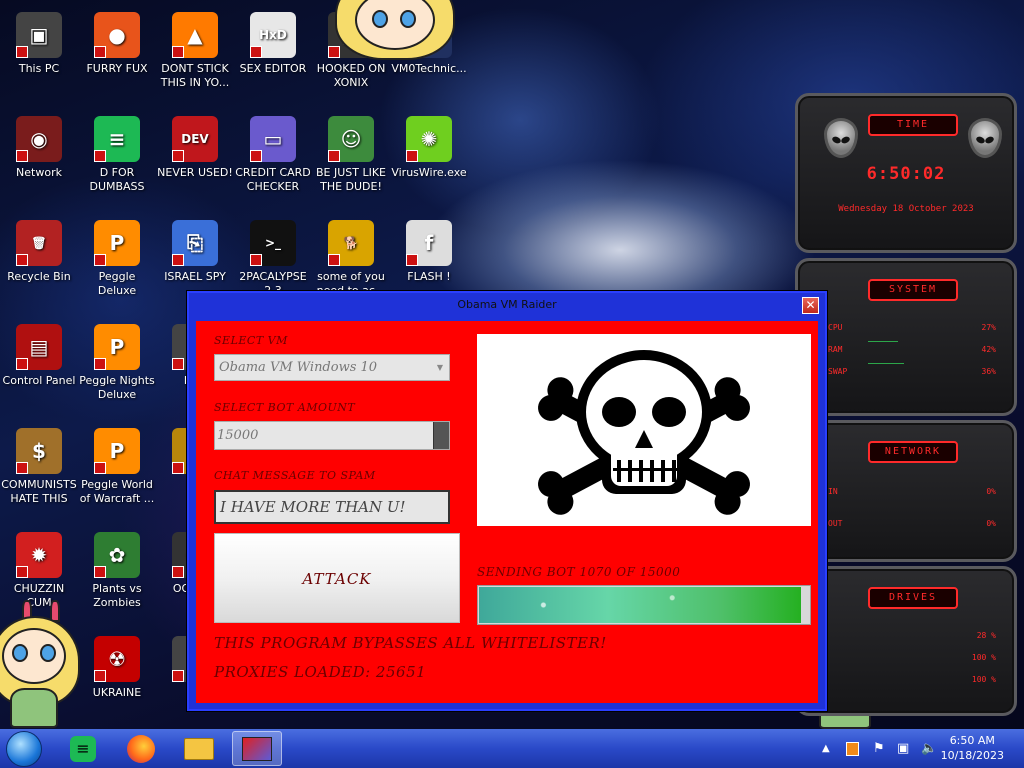 Image resolution: width=1024 pixels, height=768 pixels. What do you see at coordinates (507, 305) in the screenshot?
I see `window-title: Obama VM Raider` at bounding box center [507, 305].